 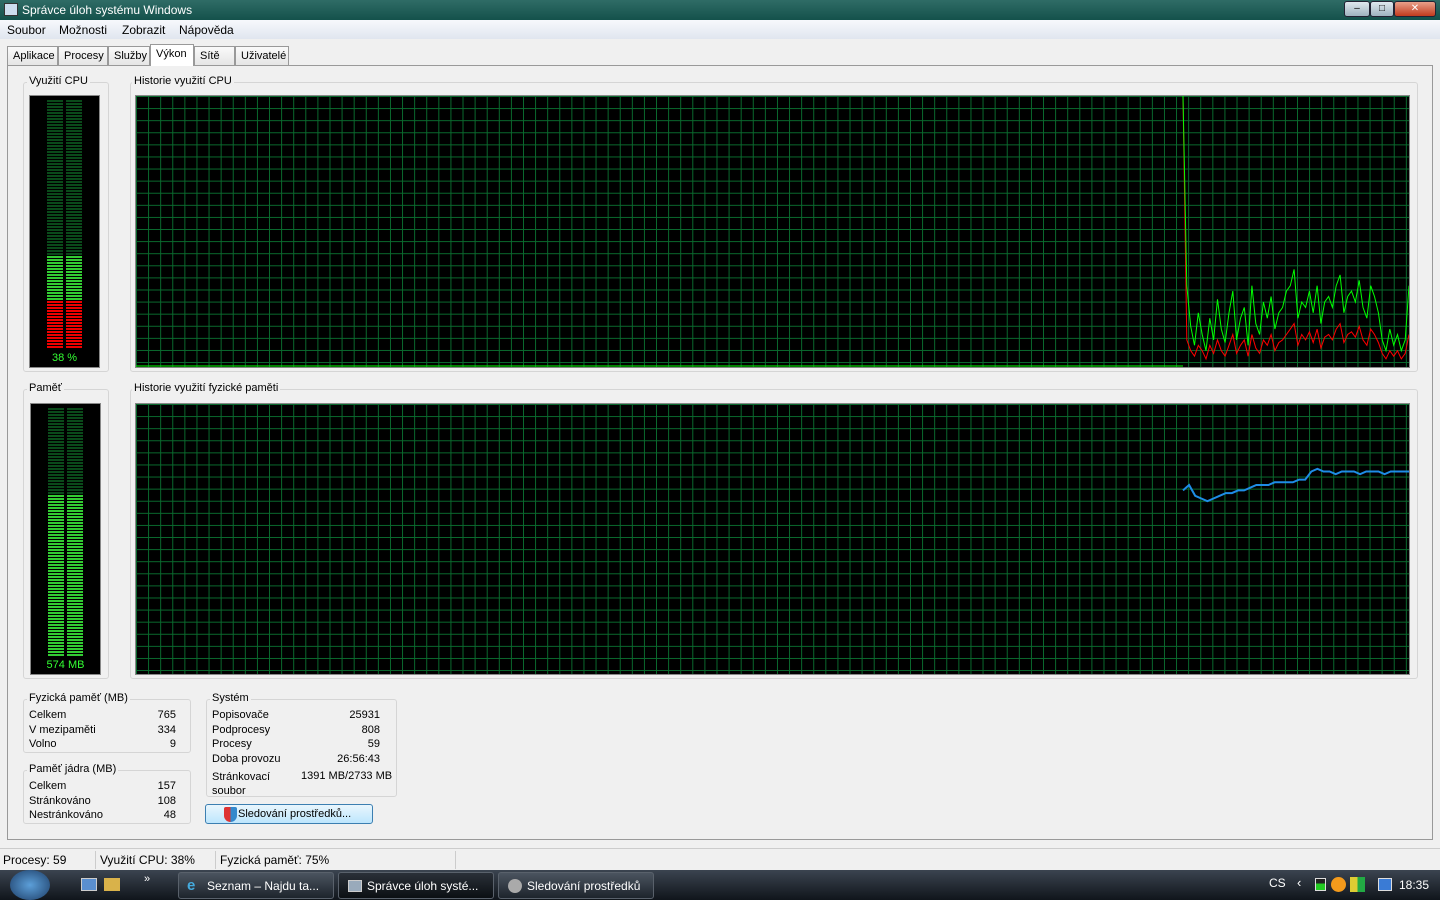 I want to click on minimize-button: –, so click(x=1357, y=9).